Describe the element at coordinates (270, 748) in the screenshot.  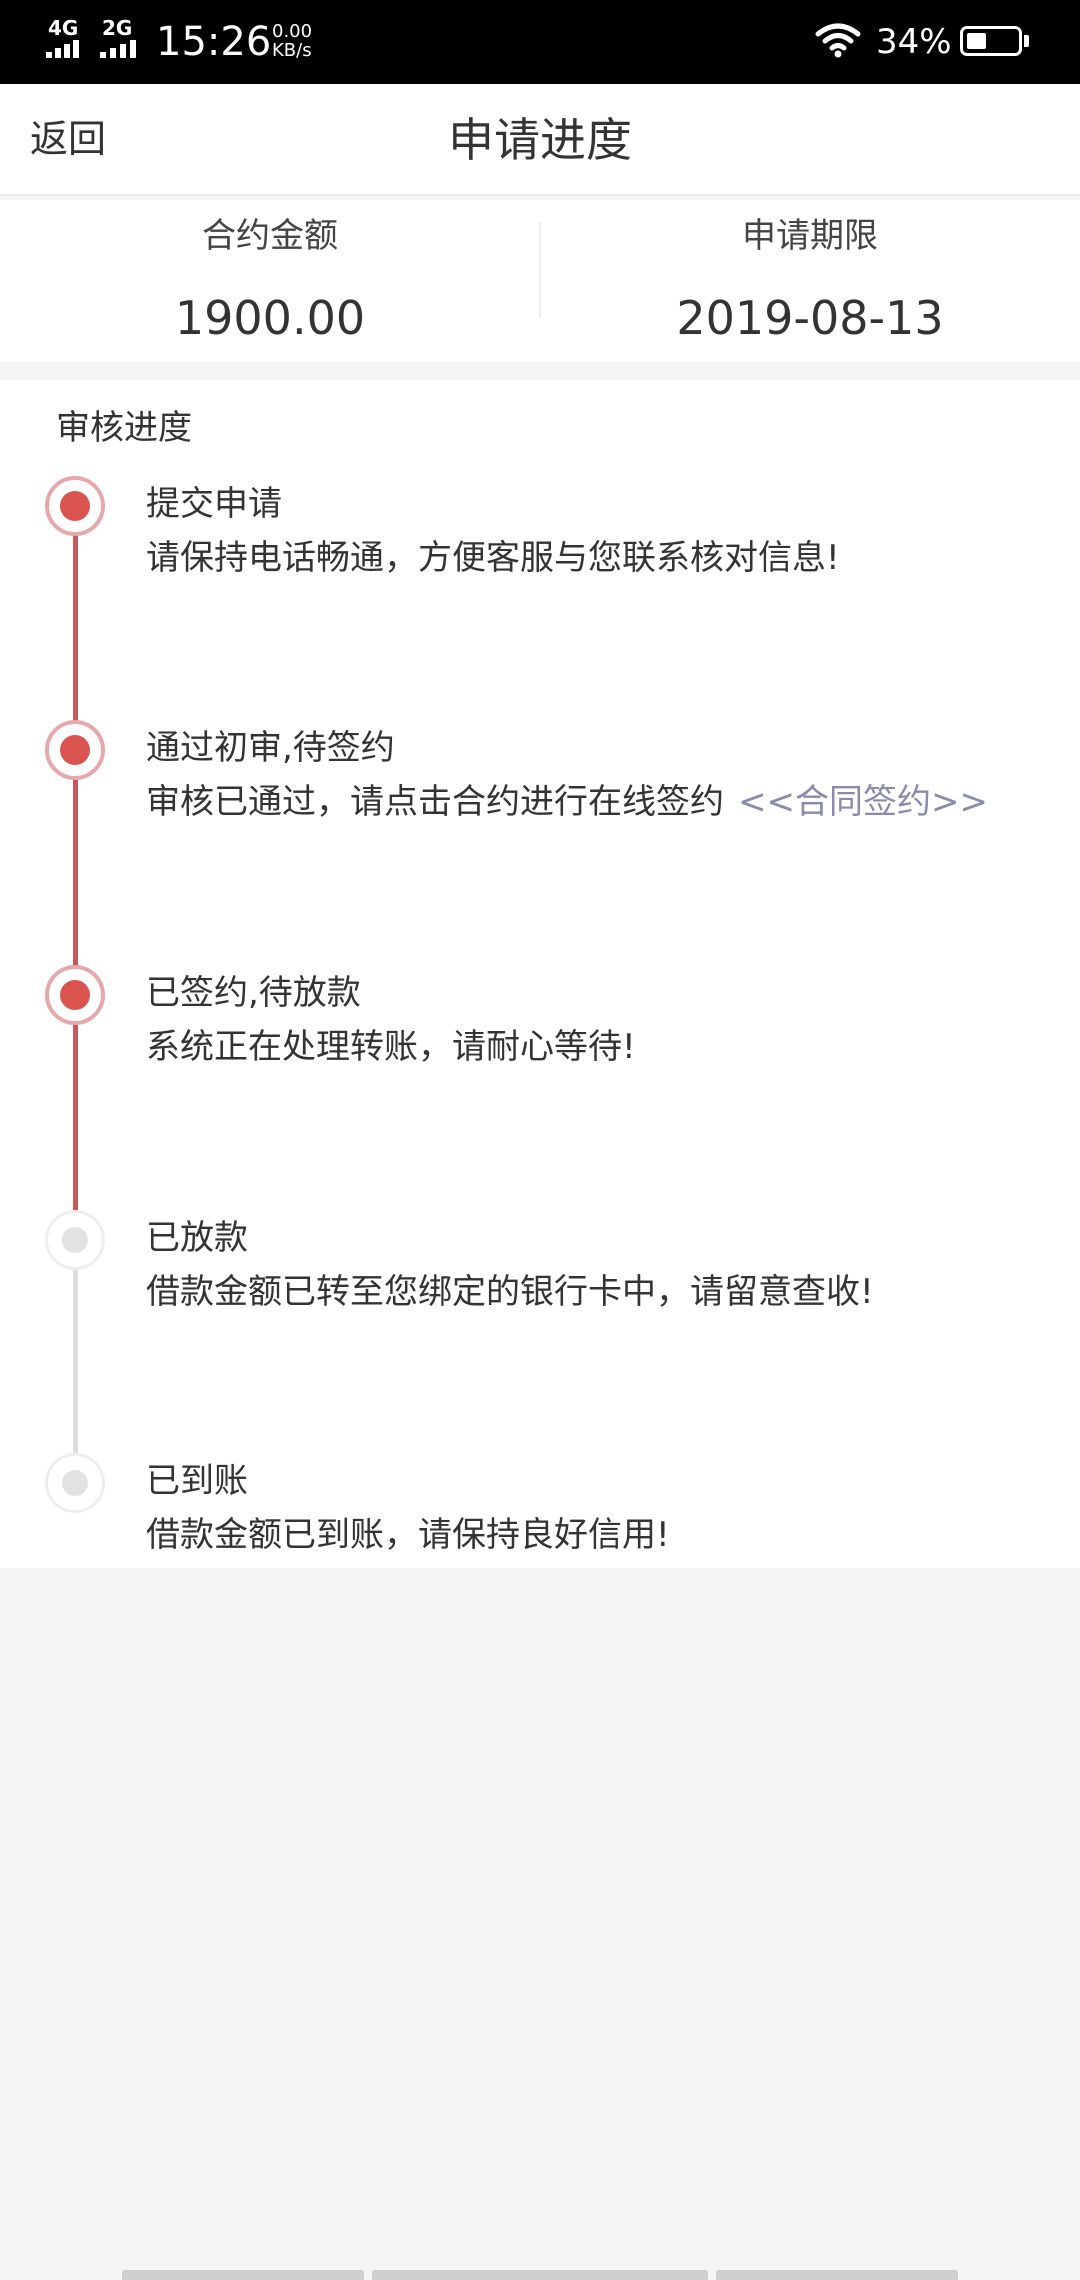
I see `step-title: 通过初审,待签约` at that location.